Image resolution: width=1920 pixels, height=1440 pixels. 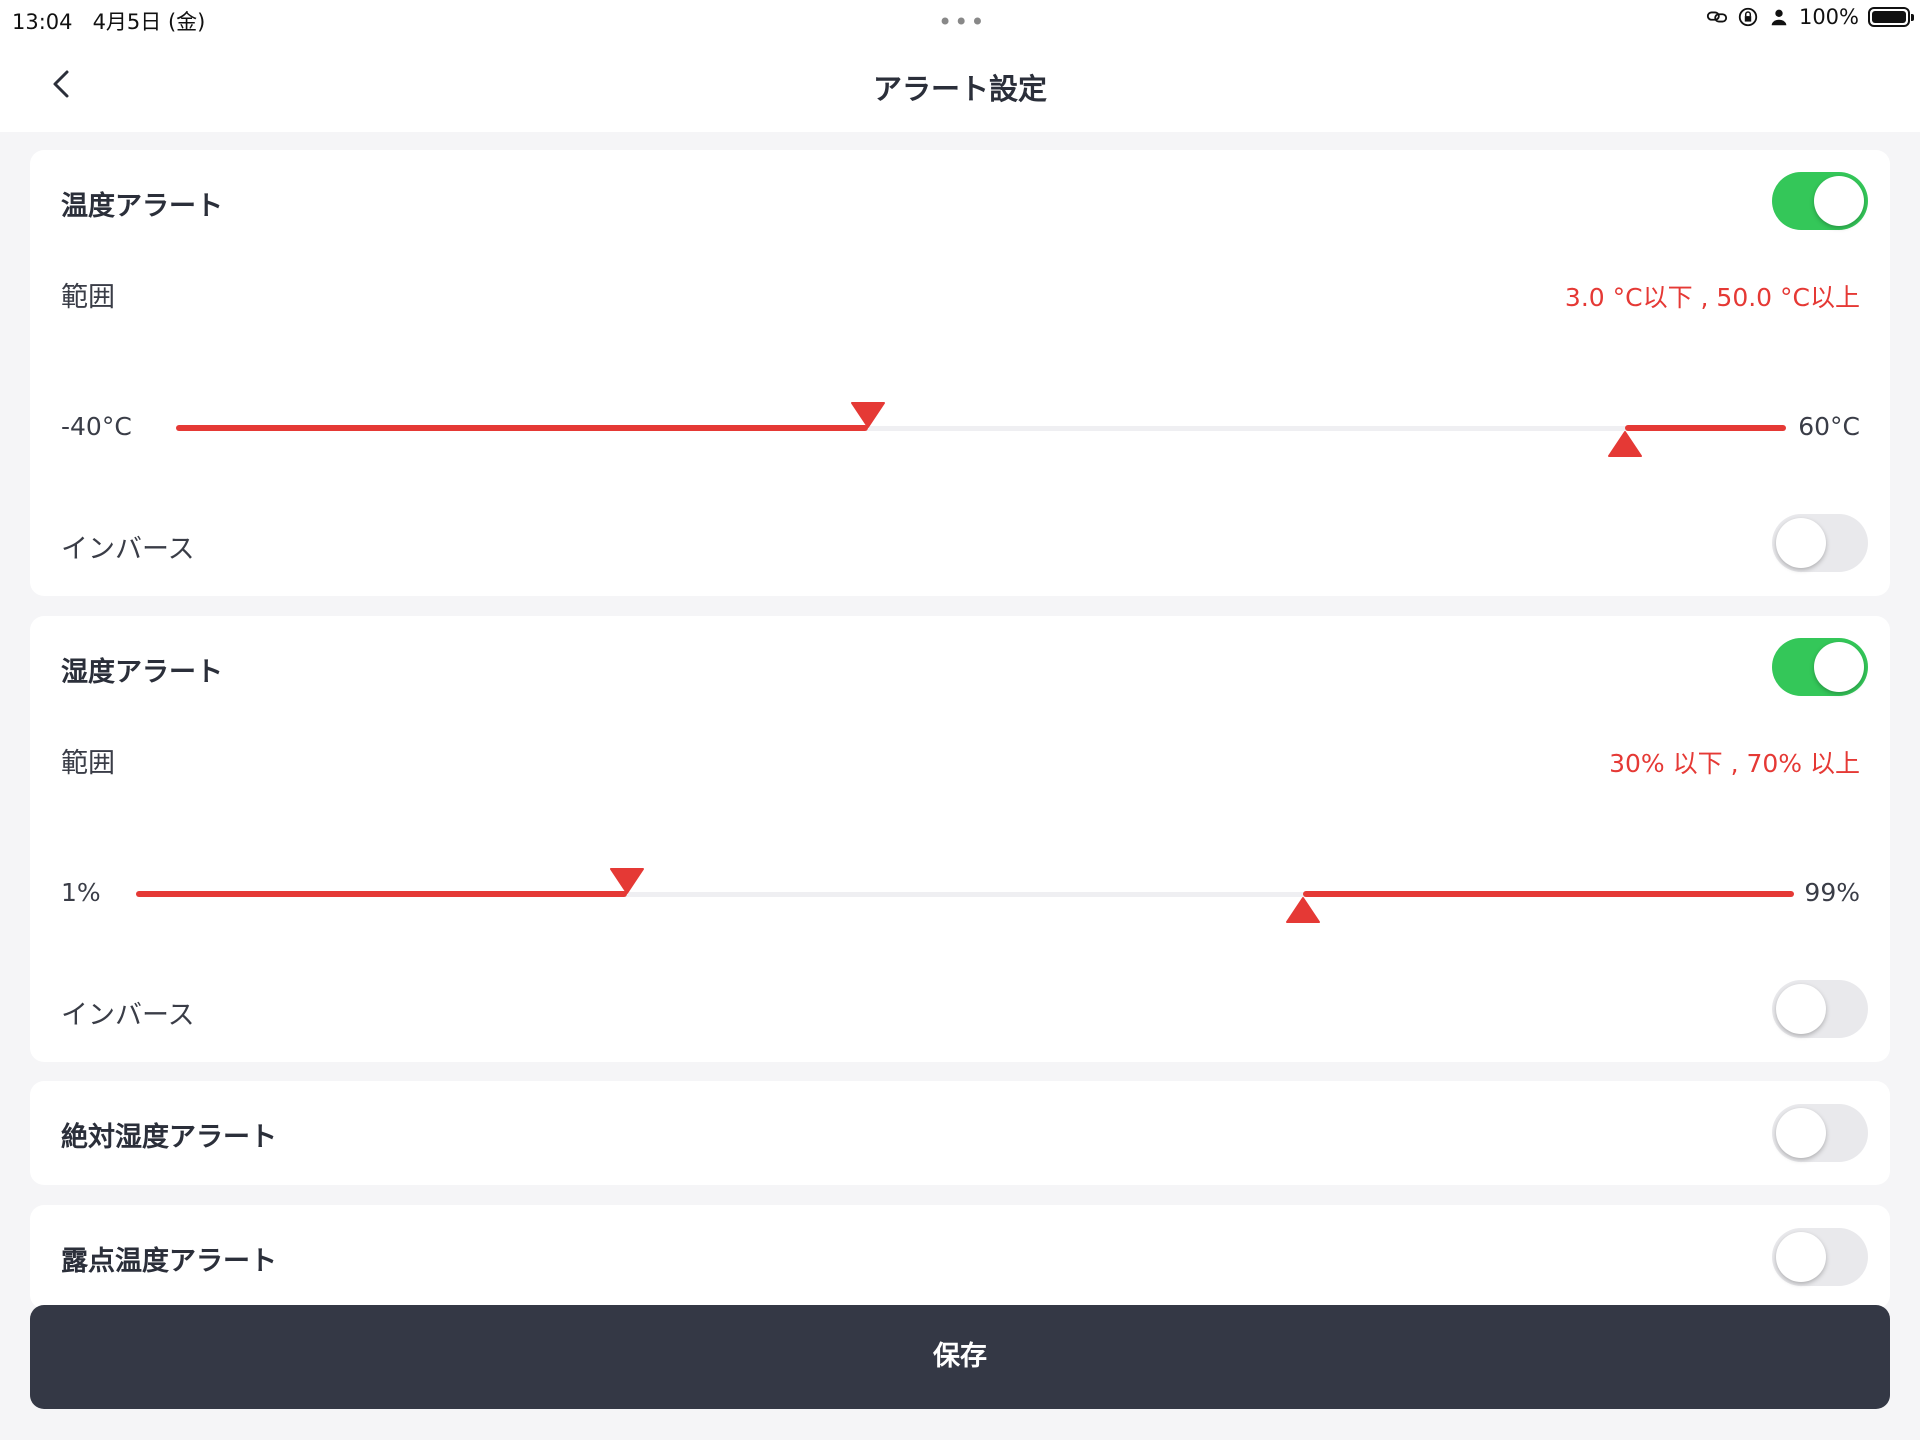 I want to click on humidity-min-label: 1%, so click(x=81, y=892).